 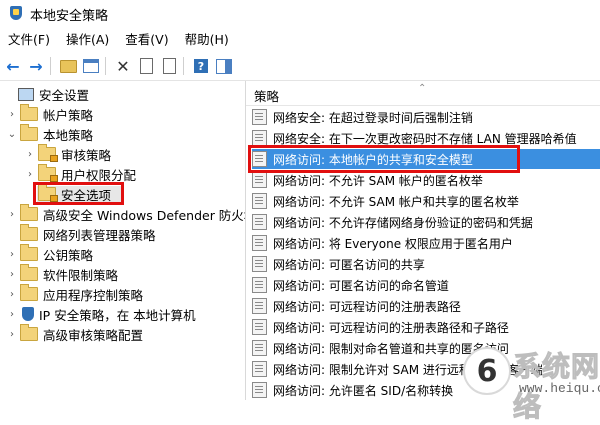 What do you see at coordinates (422, 88) in the screenshot?
I see `sort-ascending-icon: ⌃` at bounding box center [422, 88].